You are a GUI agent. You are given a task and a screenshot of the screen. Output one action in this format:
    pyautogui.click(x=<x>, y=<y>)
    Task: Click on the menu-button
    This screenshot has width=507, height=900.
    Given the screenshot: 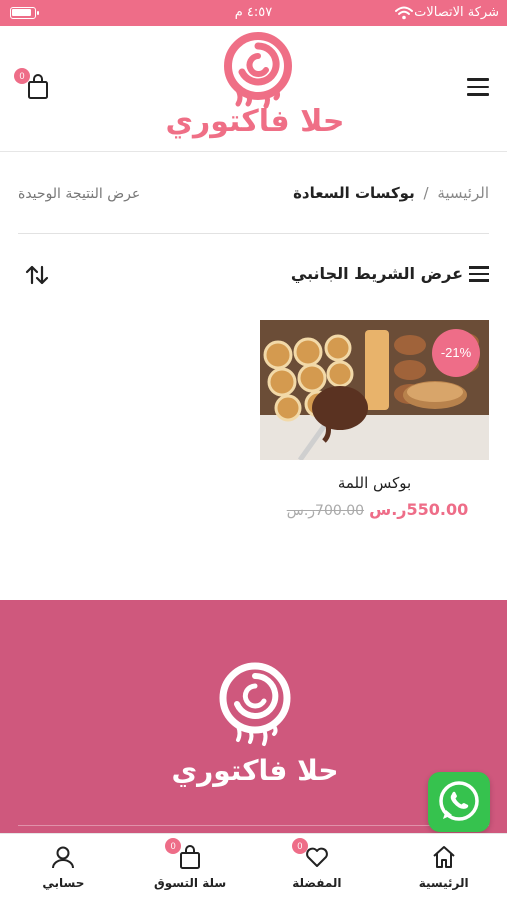 What is the action you would take?
    pyautogui.click(x=478, y=87)
    